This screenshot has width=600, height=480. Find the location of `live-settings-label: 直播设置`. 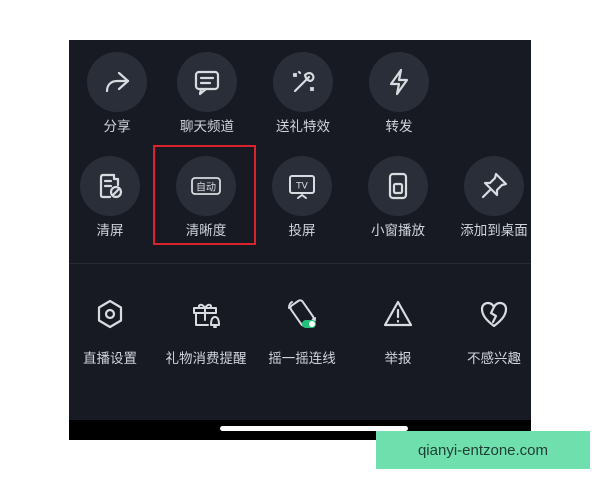

live-settings-label: 直播设置 is located at coordinates (110, 359).